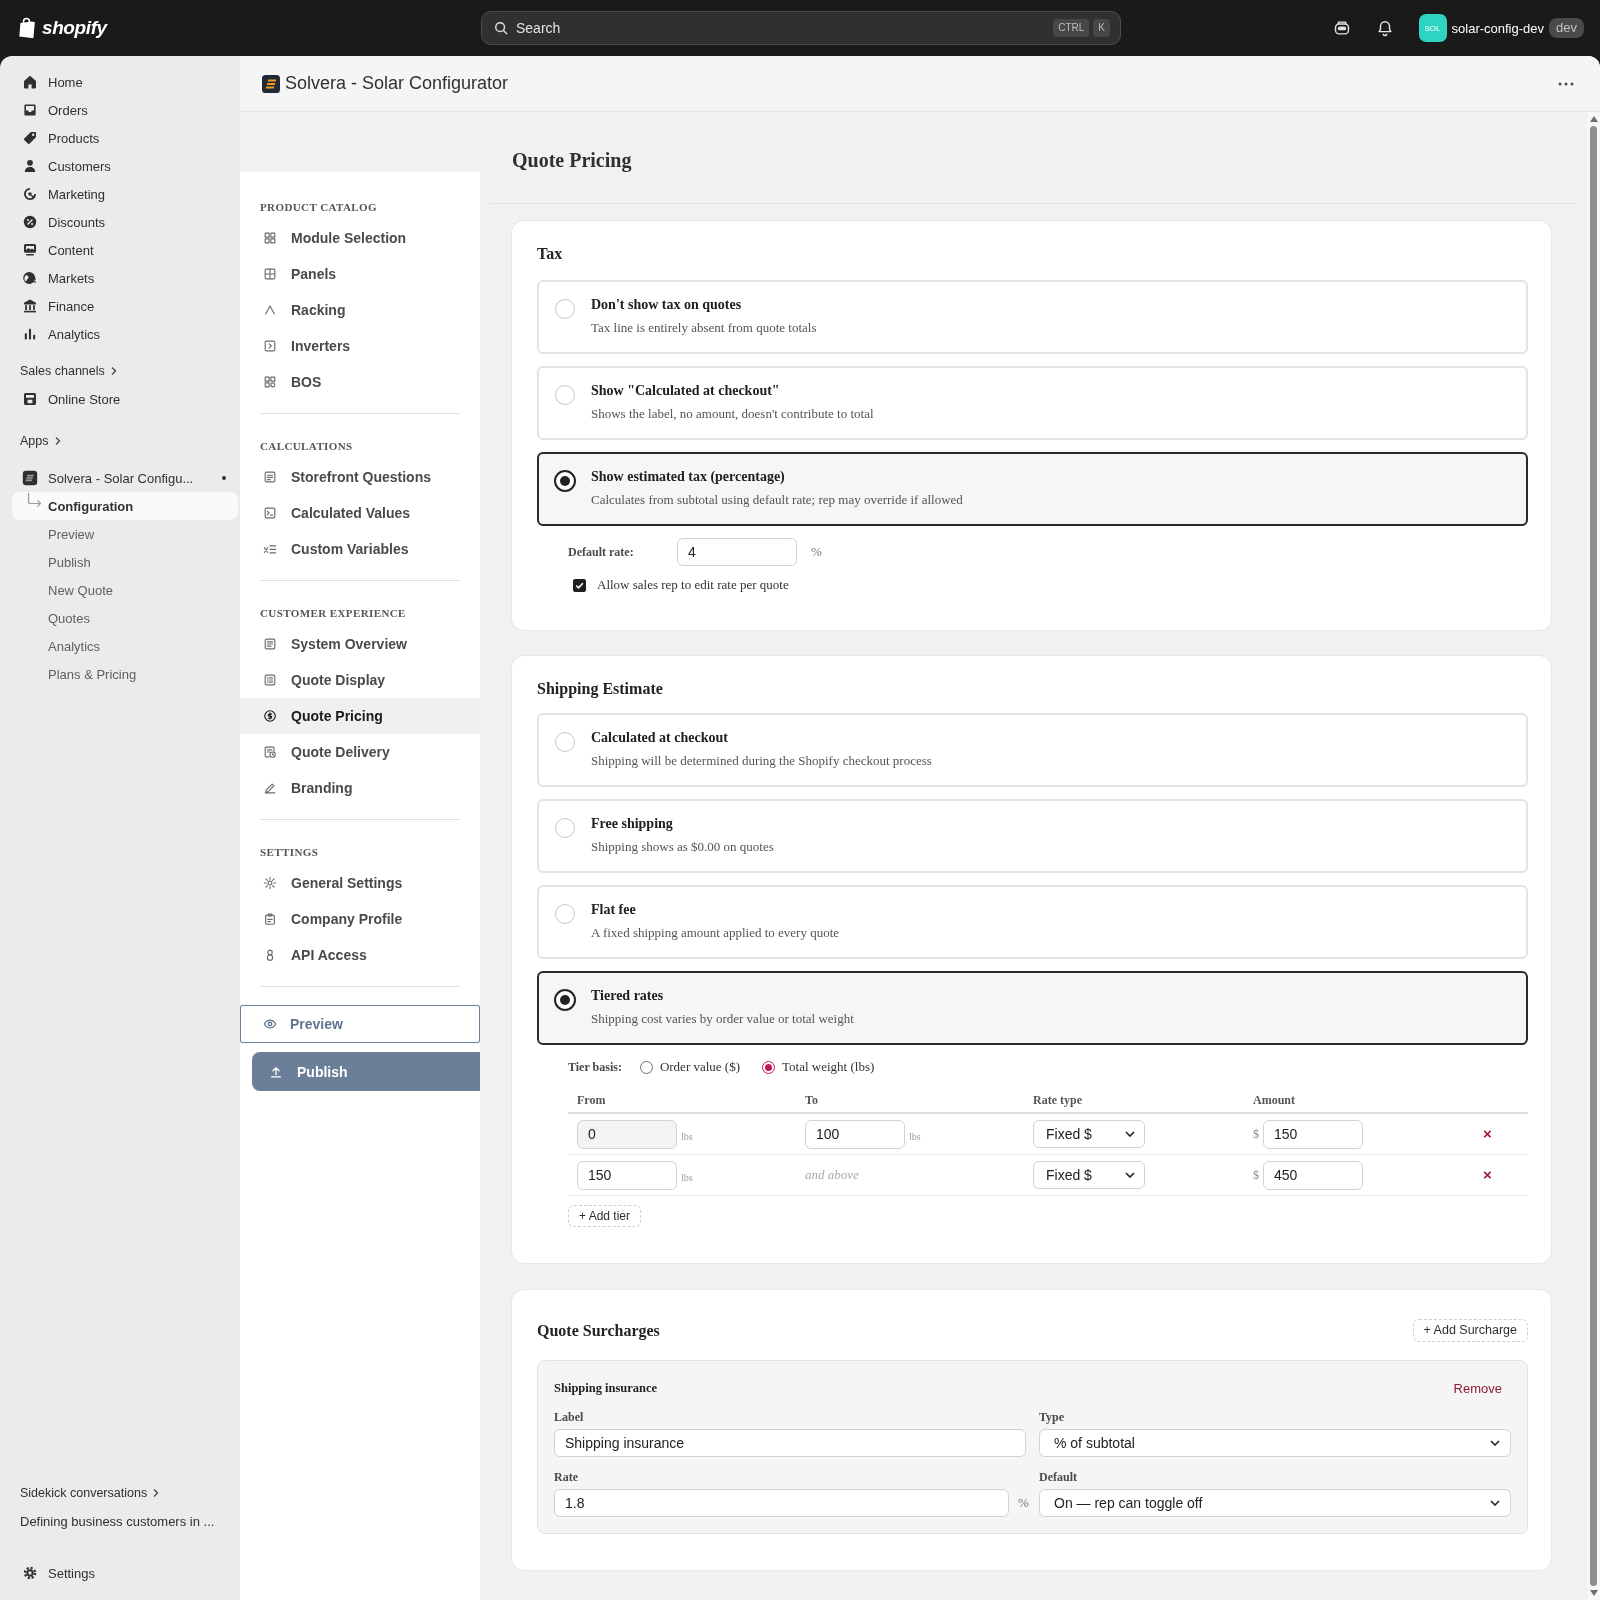 This screenshot has width=1600, height=1600. Describe the element at coordinates (27, 28) in the screenshot. I see `shopping-bag-icon` at that location.